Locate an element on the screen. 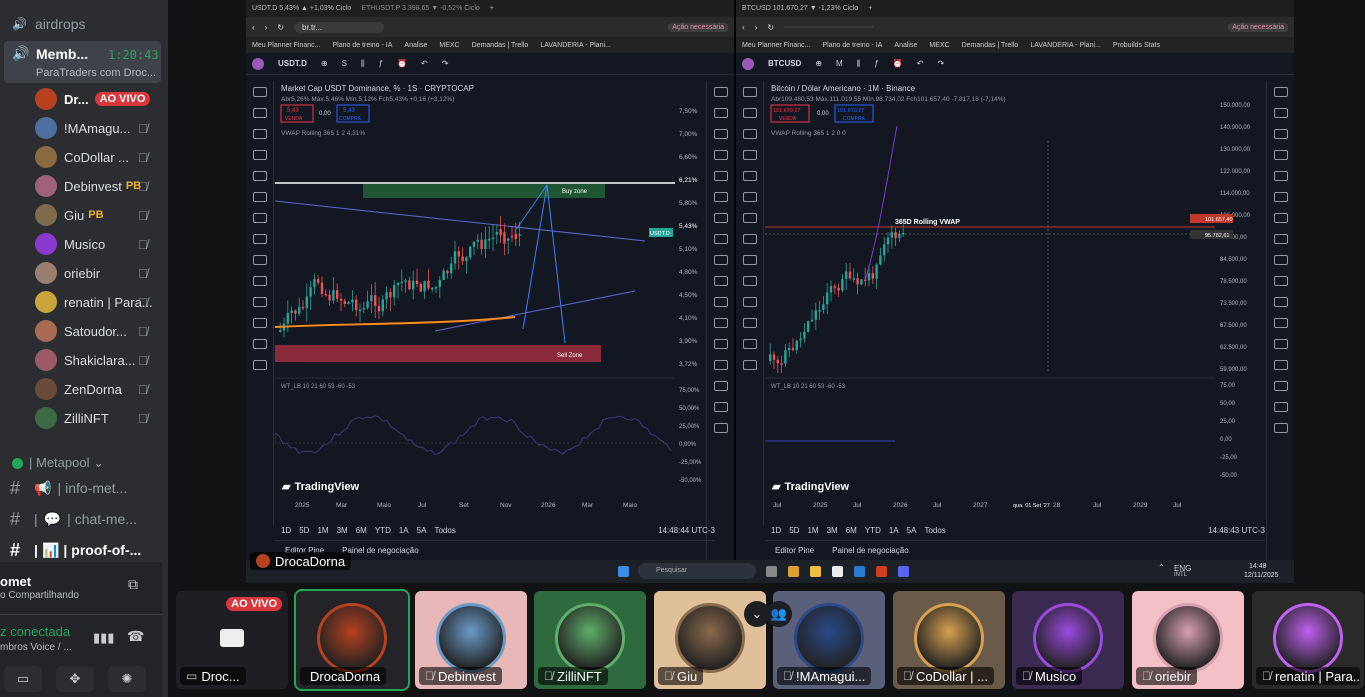  bookmark-item: Plano de treino - IA is located at coordinates (852, 45).